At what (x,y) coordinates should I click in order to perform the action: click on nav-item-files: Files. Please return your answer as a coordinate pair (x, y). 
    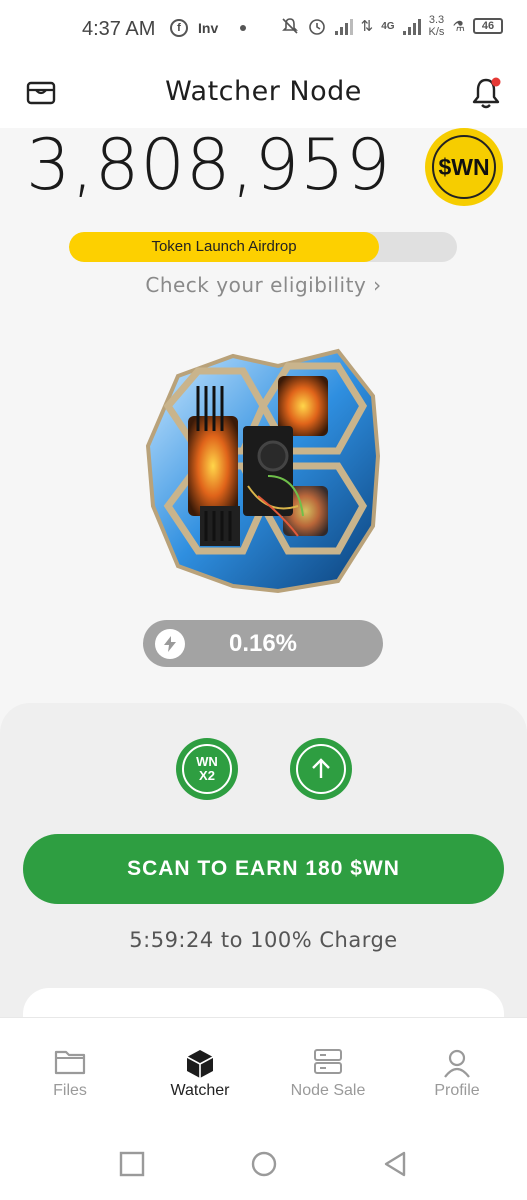
    Looking at the image, I should click on (70, 1073).